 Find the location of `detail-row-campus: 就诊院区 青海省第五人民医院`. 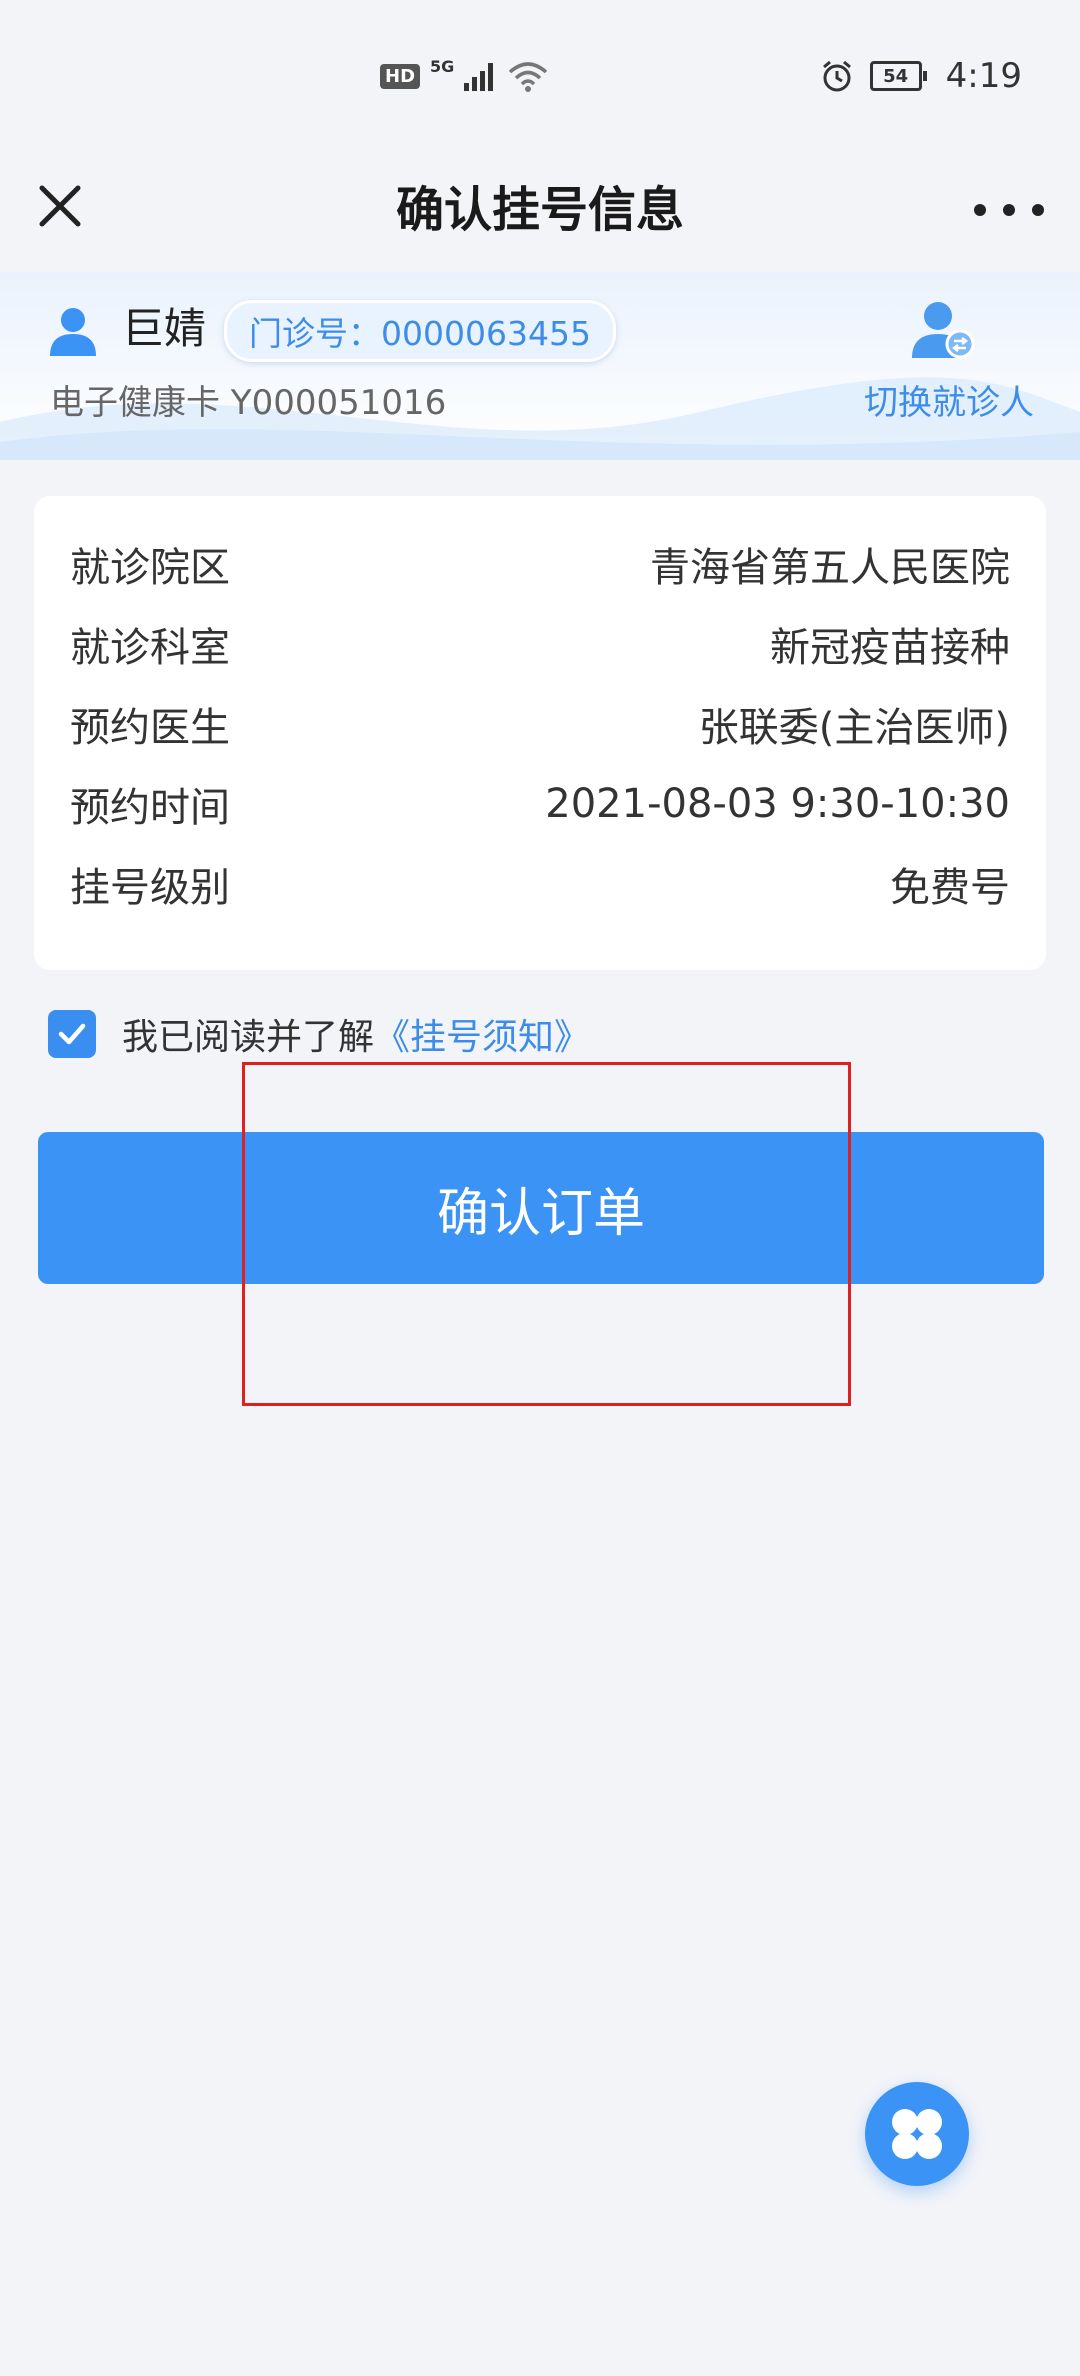

detail-row-campus: 就诊院区 青海省第五人民医院 is located at coordinates (540, 564).